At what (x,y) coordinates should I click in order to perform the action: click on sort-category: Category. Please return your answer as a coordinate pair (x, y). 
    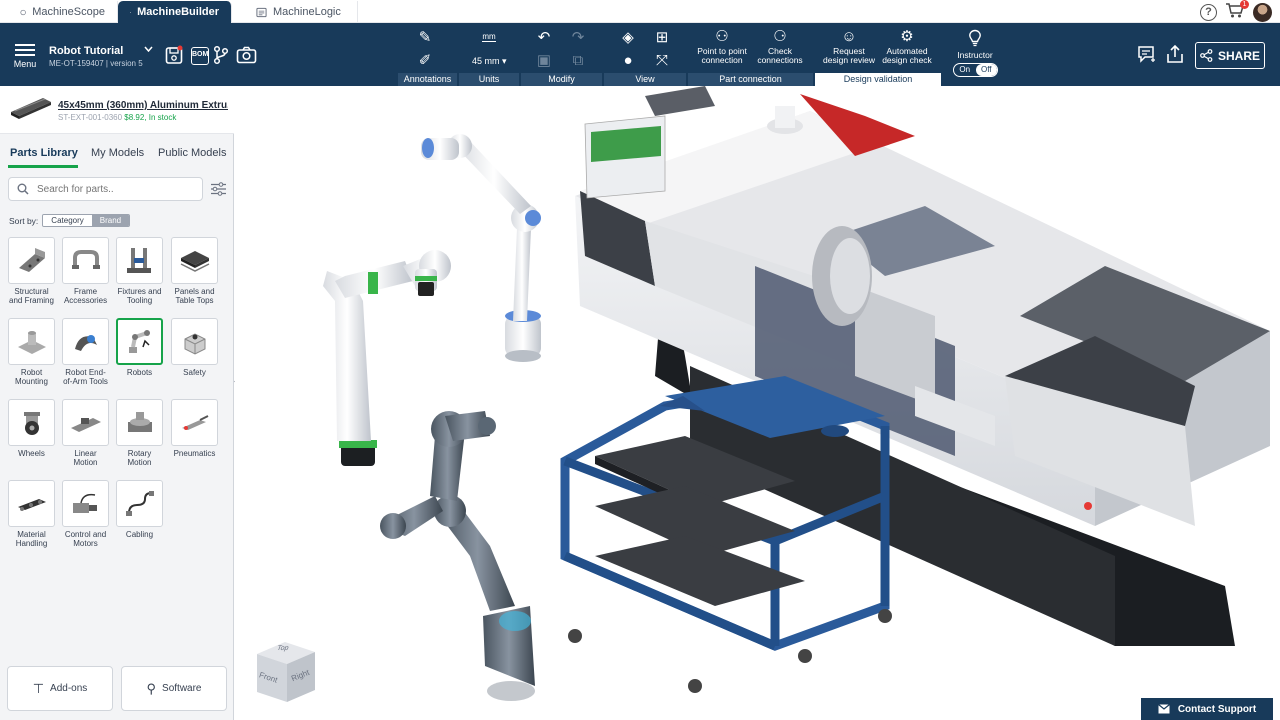
    Looking at the image, I should click on (67, 220).